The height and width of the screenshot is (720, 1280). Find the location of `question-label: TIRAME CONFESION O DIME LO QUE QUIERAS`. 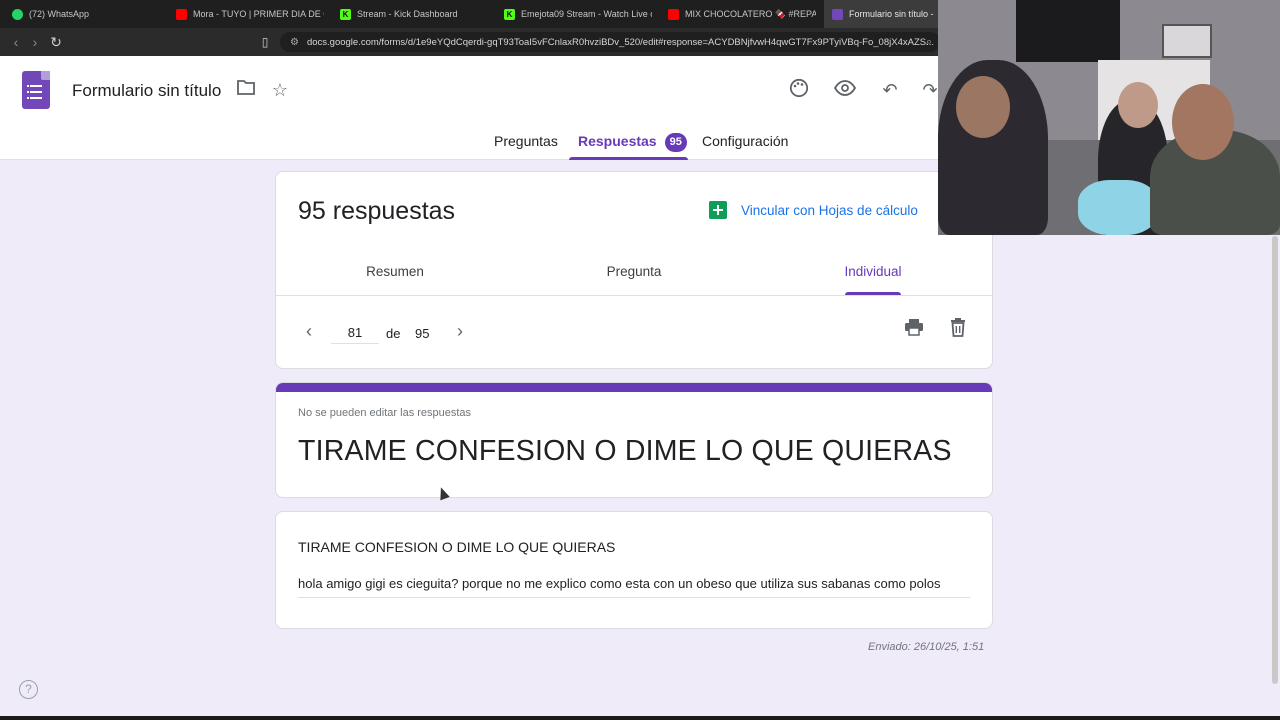

question-label: TIRAME CONFESION O DIME LO QUE QUIERAS is located at coordinates (457, 547).